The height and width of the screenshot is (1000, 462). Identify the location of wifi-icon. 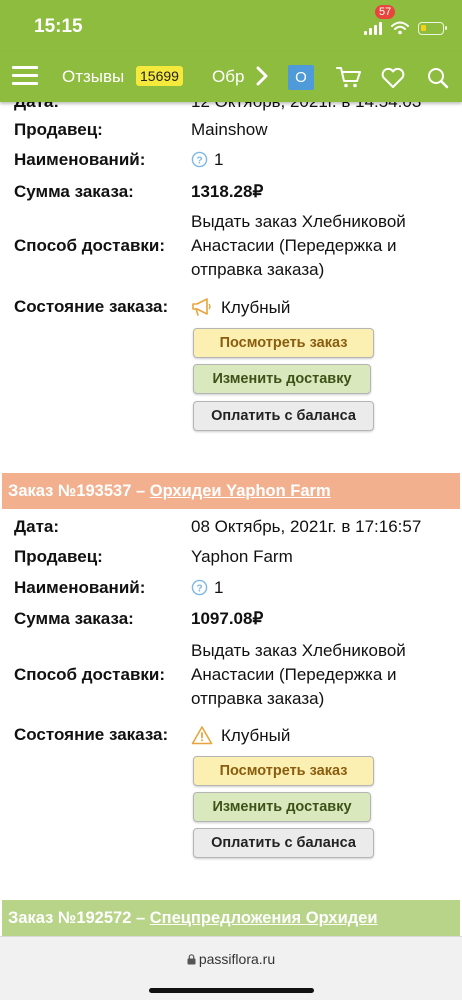
(400, 28).